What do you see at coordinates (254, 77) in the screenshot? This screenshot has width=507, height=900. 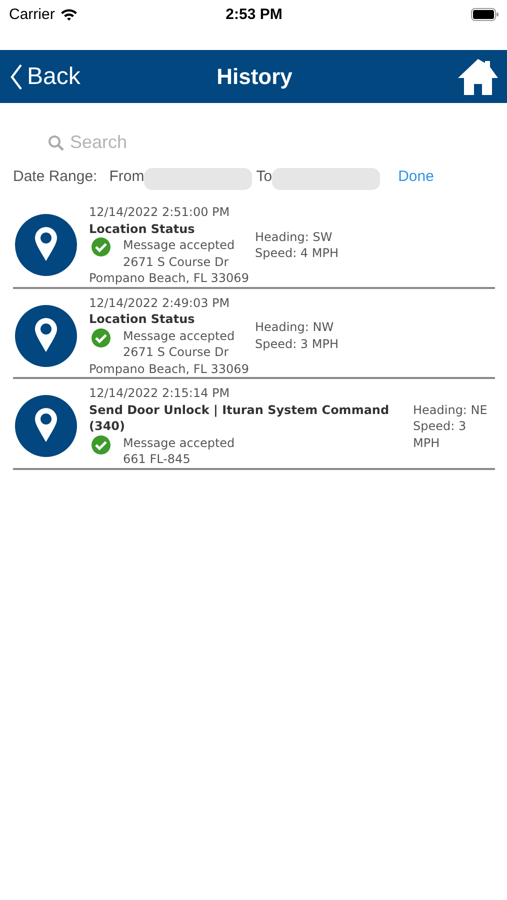 I see `screen-title: History` at bounding box center [254, 77].